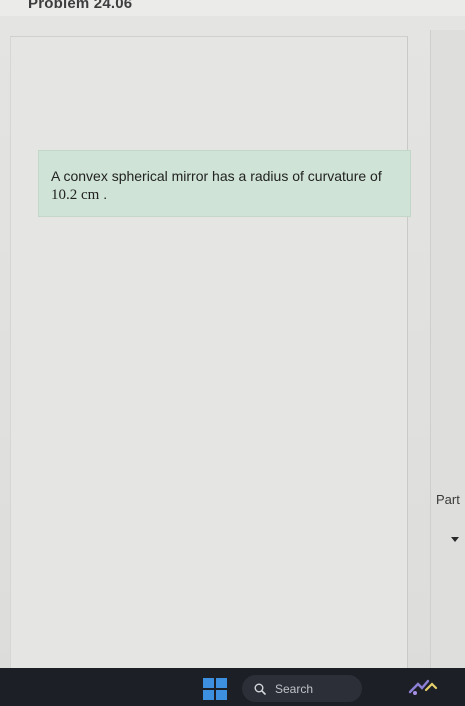  What do you see at coordinates (448, 499) in the screenshot?
I see `part-tab: Part` at bounding box center [448, 499].